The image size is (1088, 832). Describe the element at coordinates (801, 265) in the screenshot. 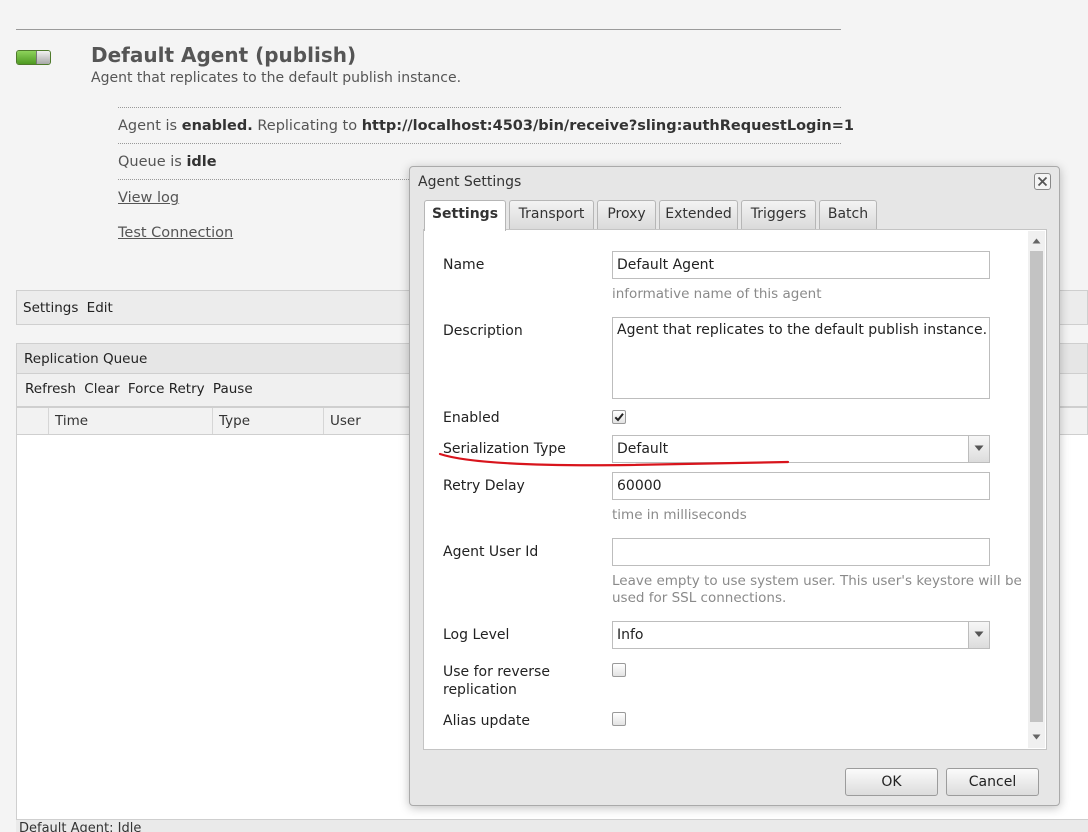

I see `name-input: Default Agent` at that location.